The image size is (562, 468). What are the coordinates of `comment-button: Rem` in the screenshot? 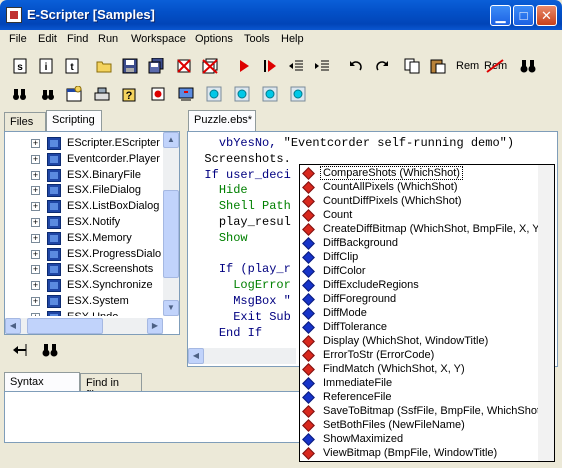 It's located at (467, 66).